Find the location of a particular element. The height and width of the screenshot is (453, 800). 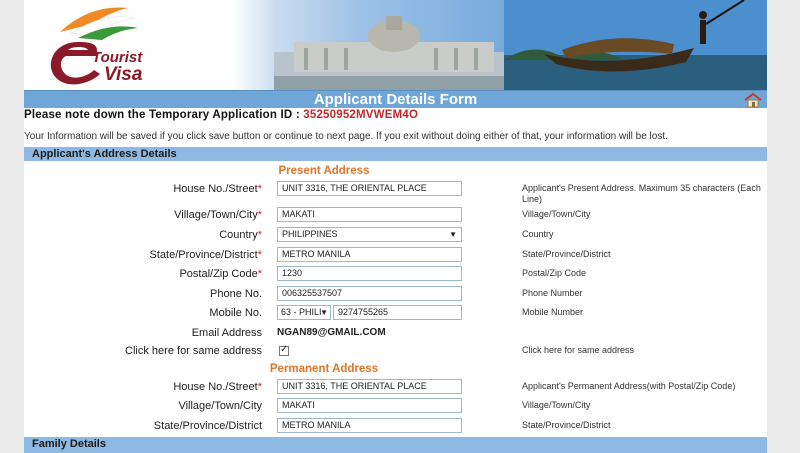

same-address-checkbox is located at coordinates (284, 350).